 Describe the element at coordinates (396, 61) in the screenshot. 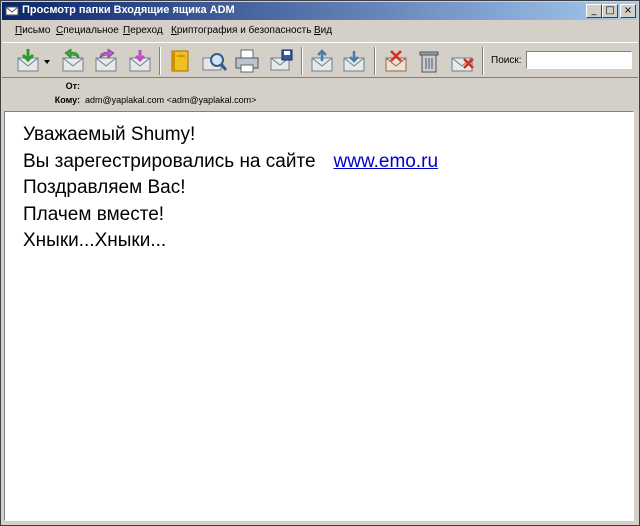

I see `mark-junk-icon` at that location.